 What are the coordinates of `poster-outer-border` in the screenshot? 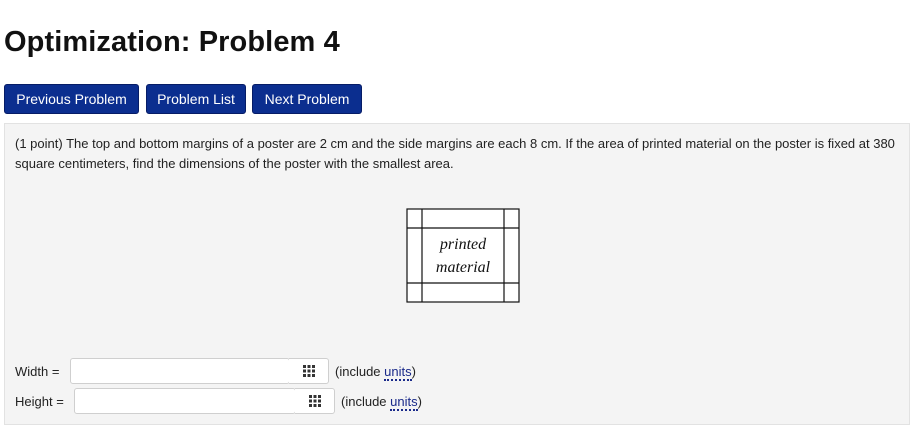 It's located at (463, 255).